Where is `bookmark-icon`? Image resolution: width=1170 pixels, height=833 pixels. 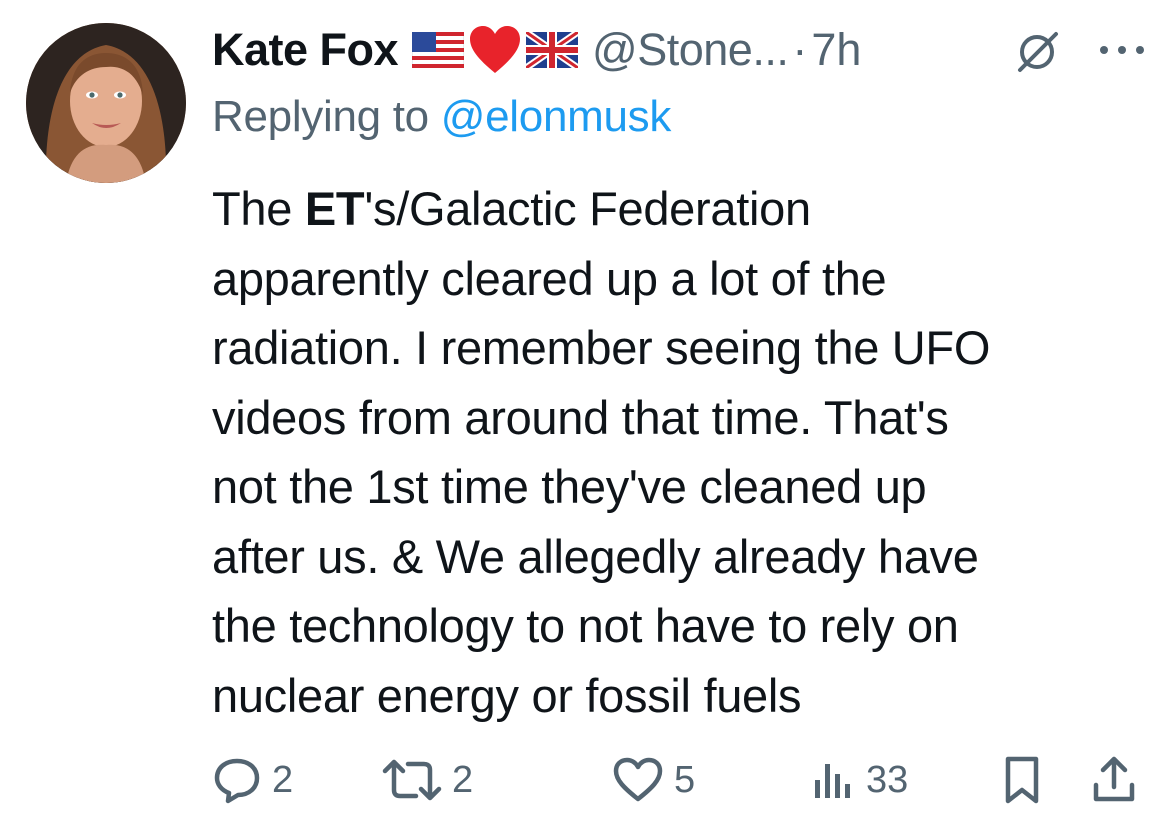 bookmark-icon is located at coordinates (1022, 780).